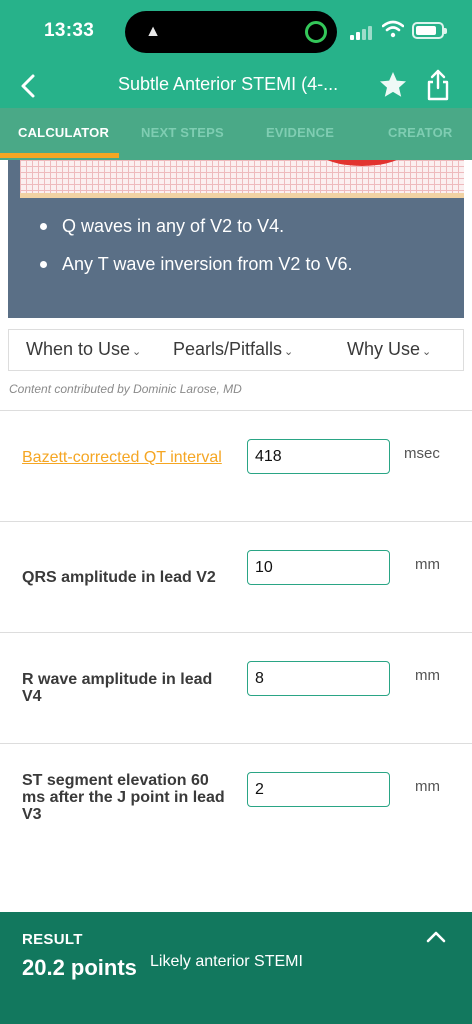 The image size is (472, 1024). Describe the element at coordinates (69, 30) in the screenshot. I see `status-time: 13:33` at that location.